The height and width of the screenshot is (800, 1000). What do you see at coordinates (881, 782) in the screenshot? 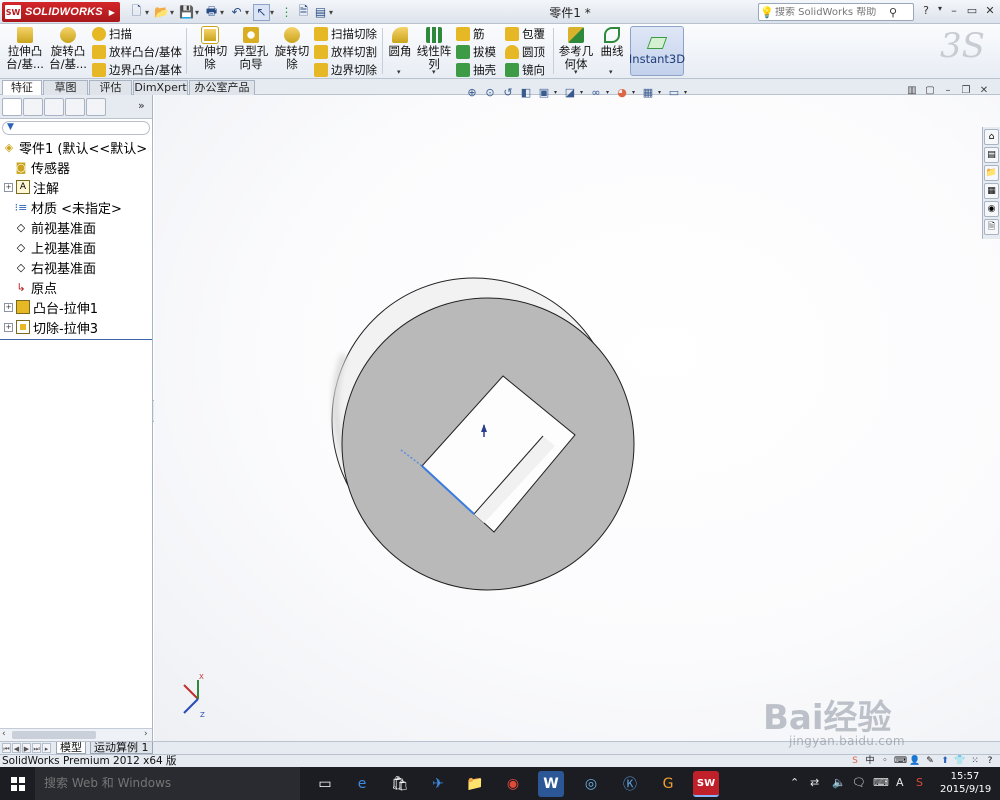
I see `touch-keyboard-icon: ⌨` at bounding box center [881, 782].